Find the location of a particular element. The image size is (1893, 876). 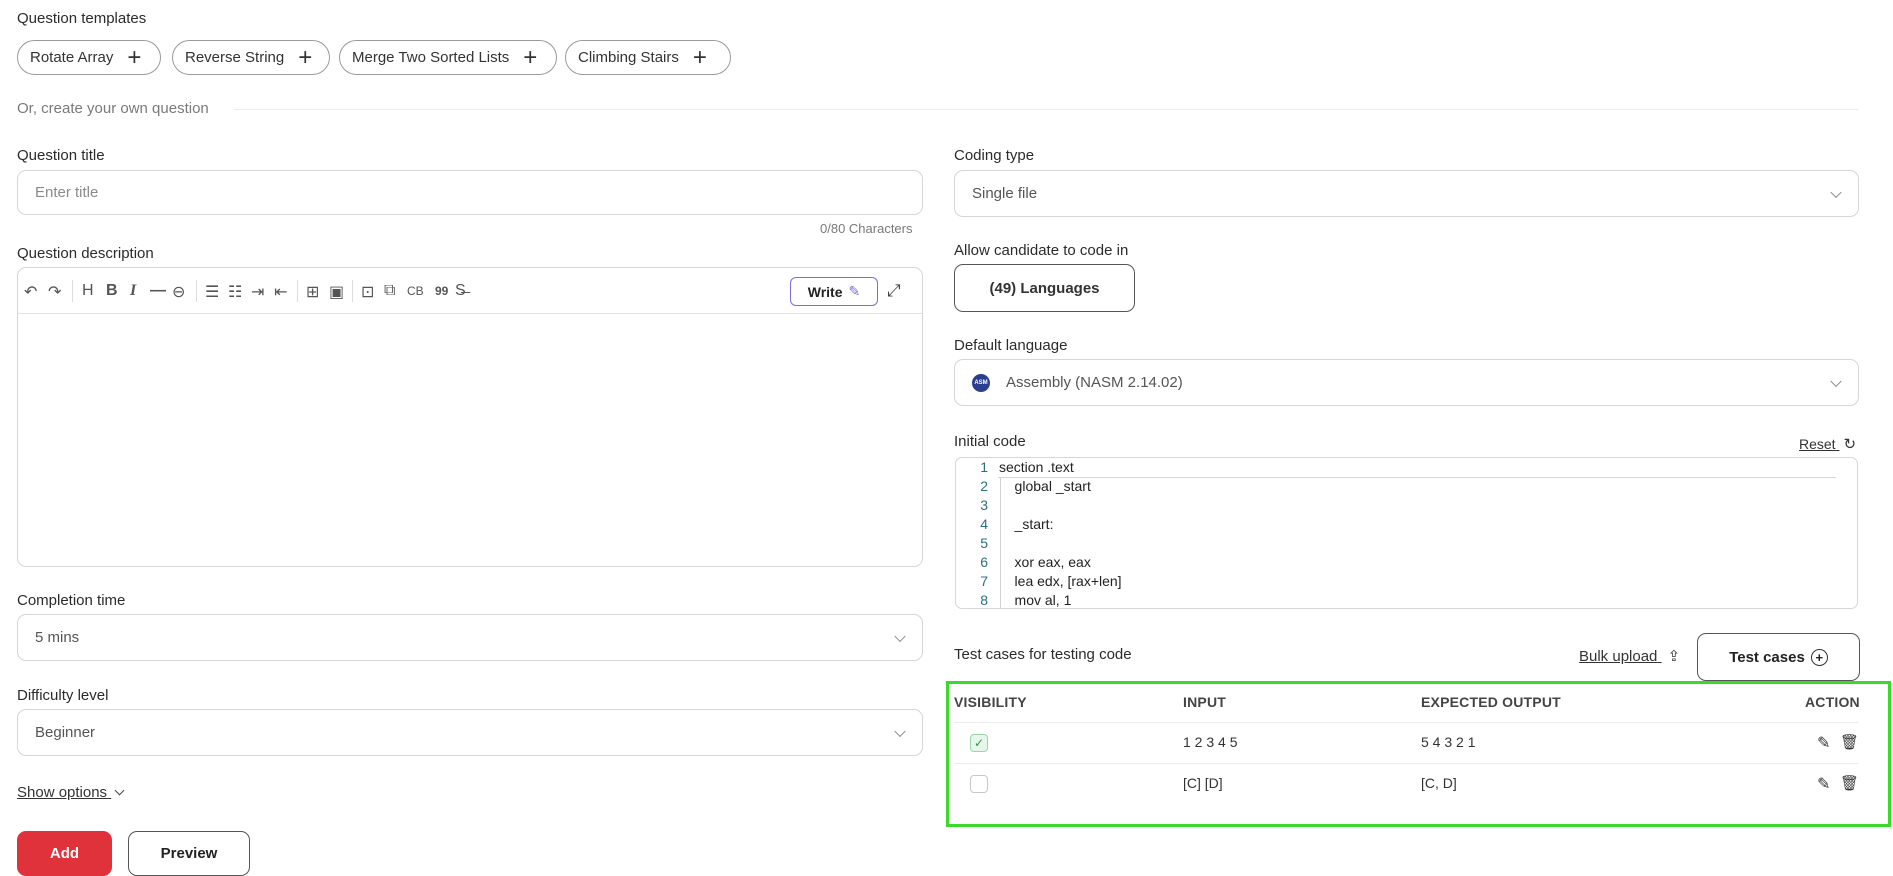

horizontal-rule-icon: — is located at coordinates (158, 291).